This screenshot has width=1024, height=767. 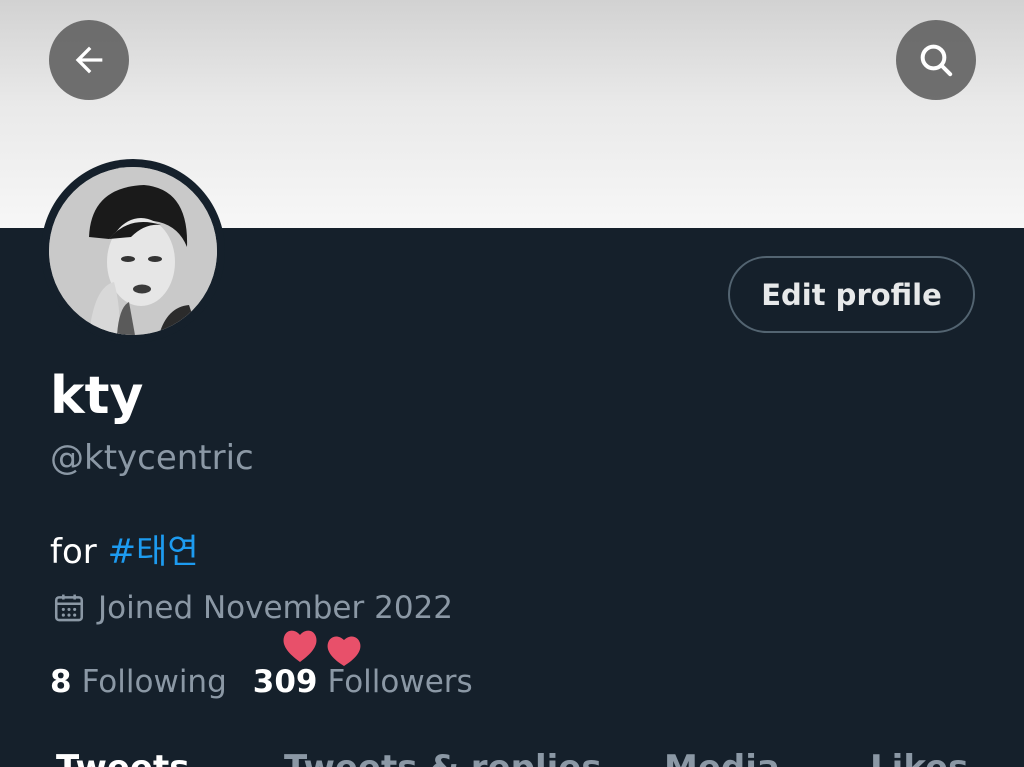 I want to click on arrow-left-icon, so click(x=89, y=60).